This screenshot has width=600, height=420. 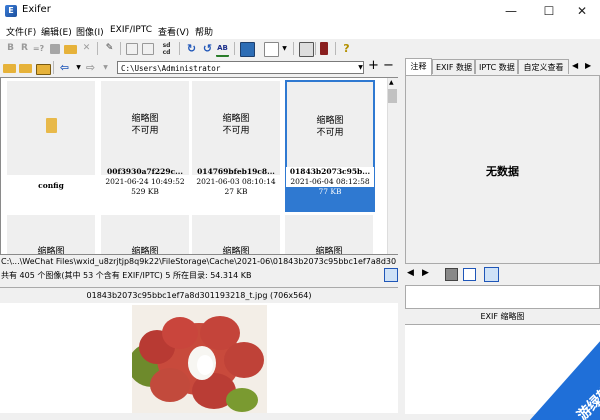 What do you see at coordinates (90, 67) in the screenshot?
I see `forward-arrow-icon: ⇨` at bounding box center [90, 67].